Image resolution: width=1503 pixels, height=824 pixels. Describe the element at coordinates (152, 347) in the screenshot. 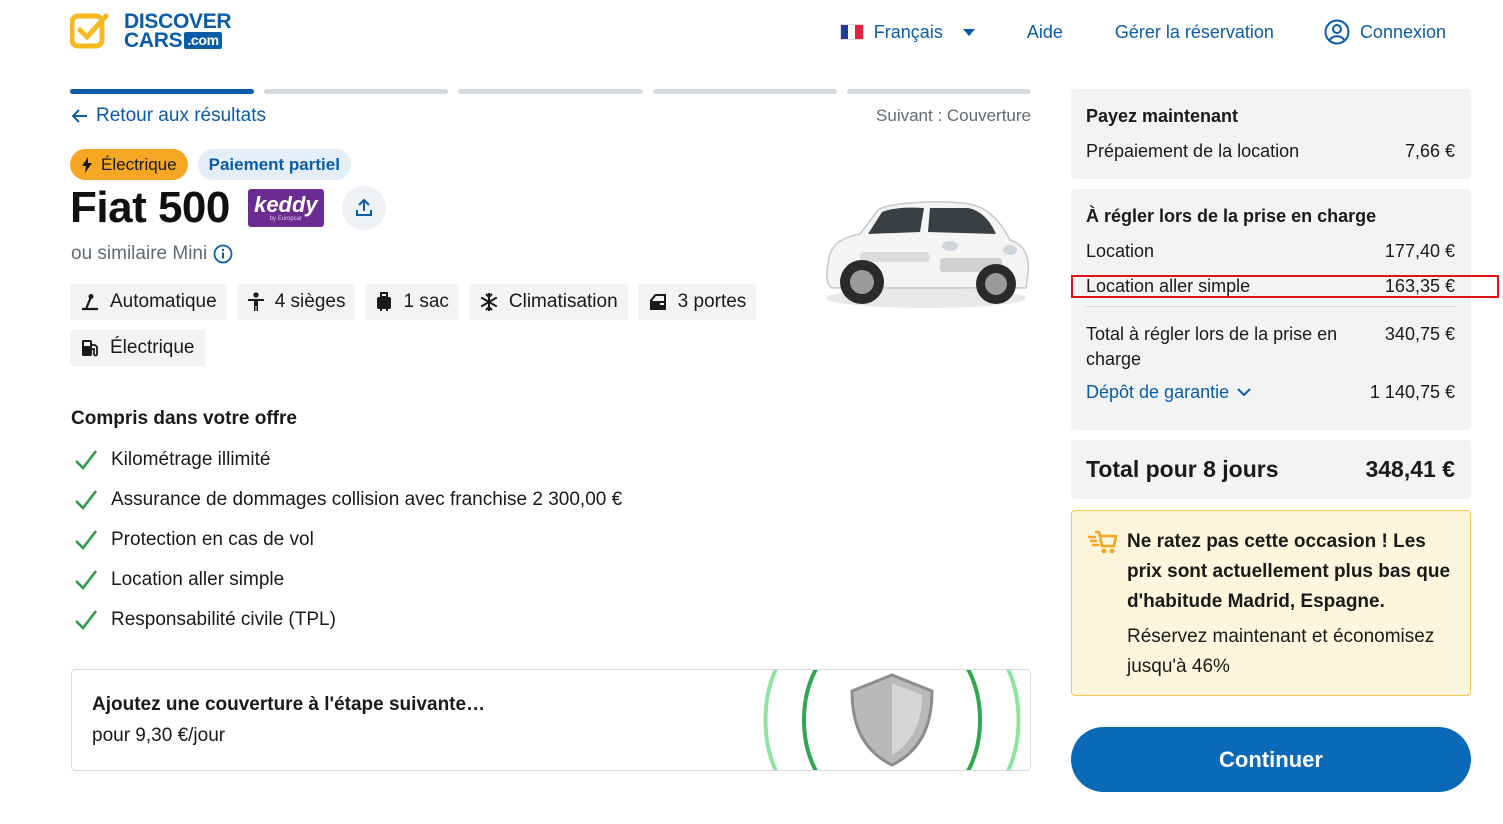

I see `feature-label: Électrique` at that location.